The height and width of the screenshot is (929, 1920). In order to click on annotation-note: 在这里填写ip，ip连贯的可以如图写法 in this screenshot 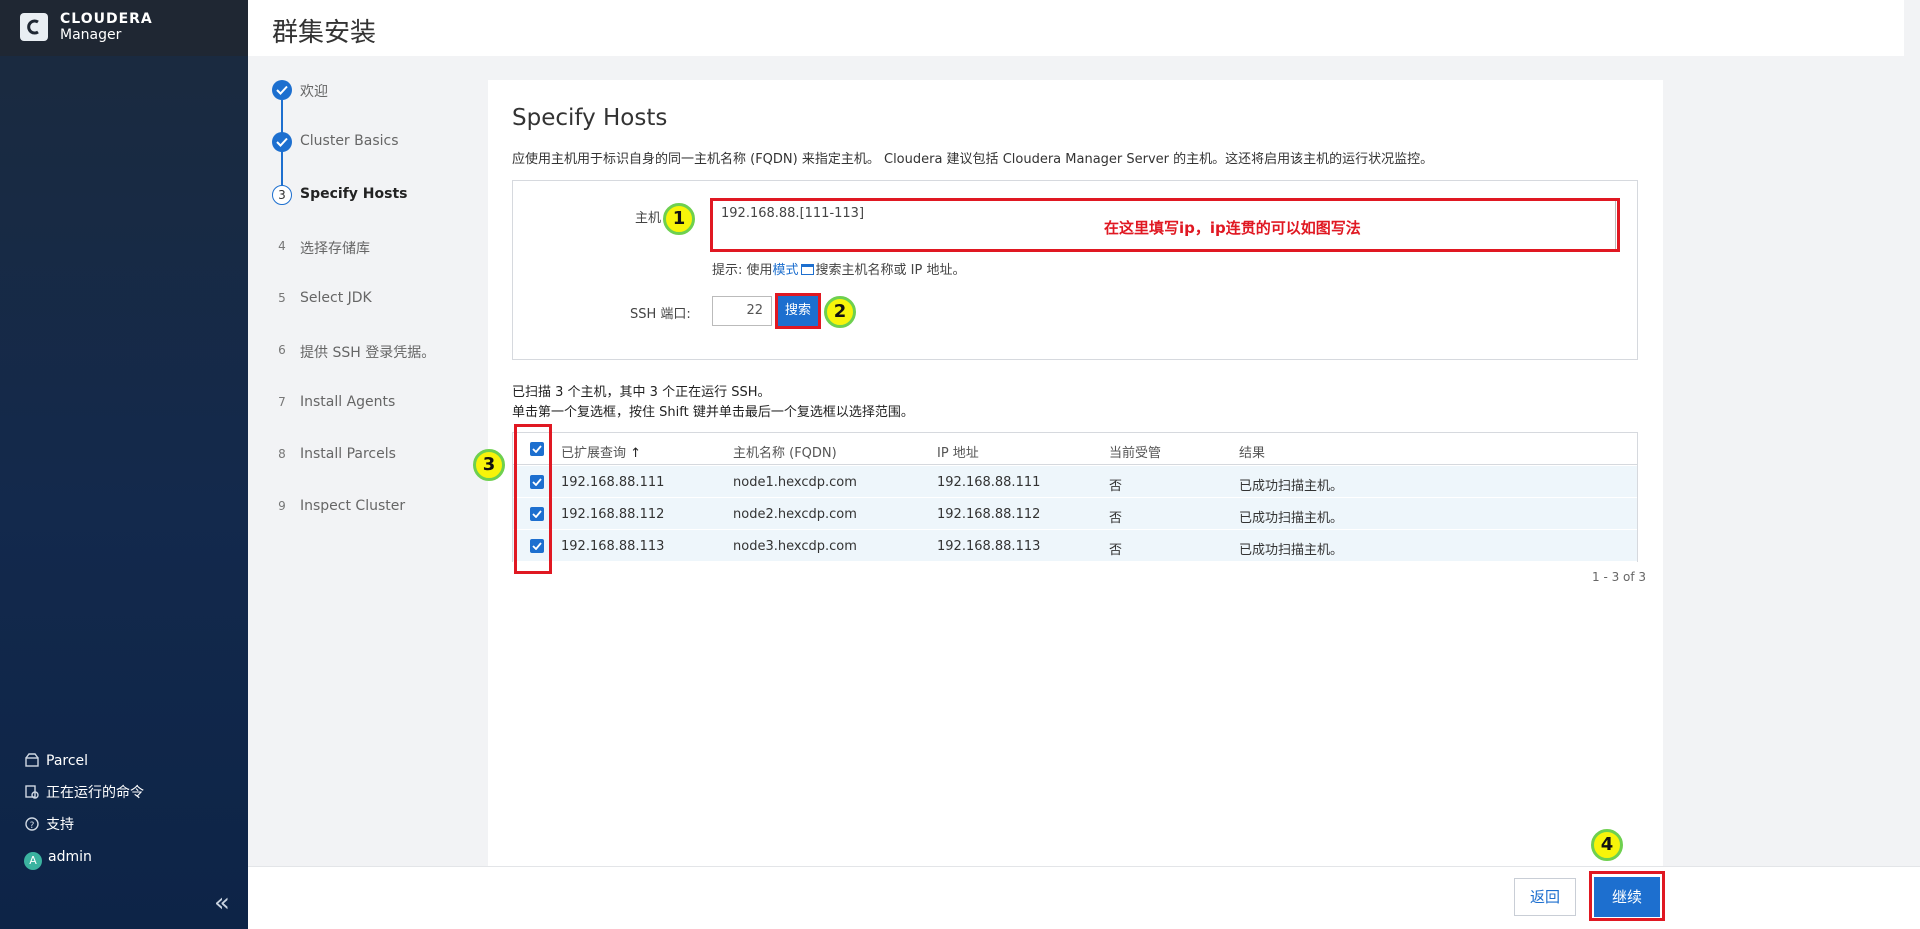, I will do `click(1232, 228)`.